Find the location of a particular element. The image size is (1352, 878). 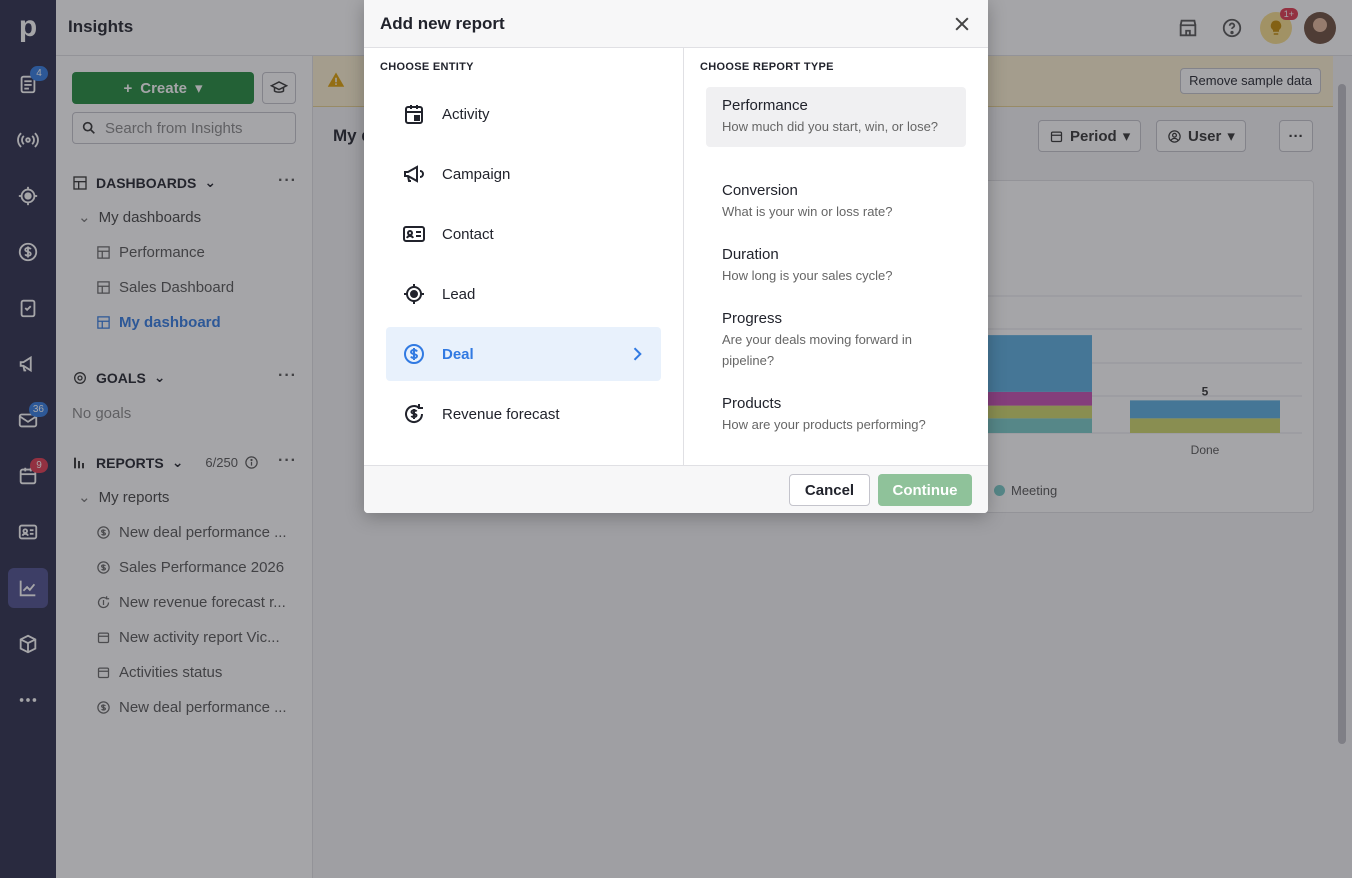

modal-title: Add new report is located at coordinates (442, 23).